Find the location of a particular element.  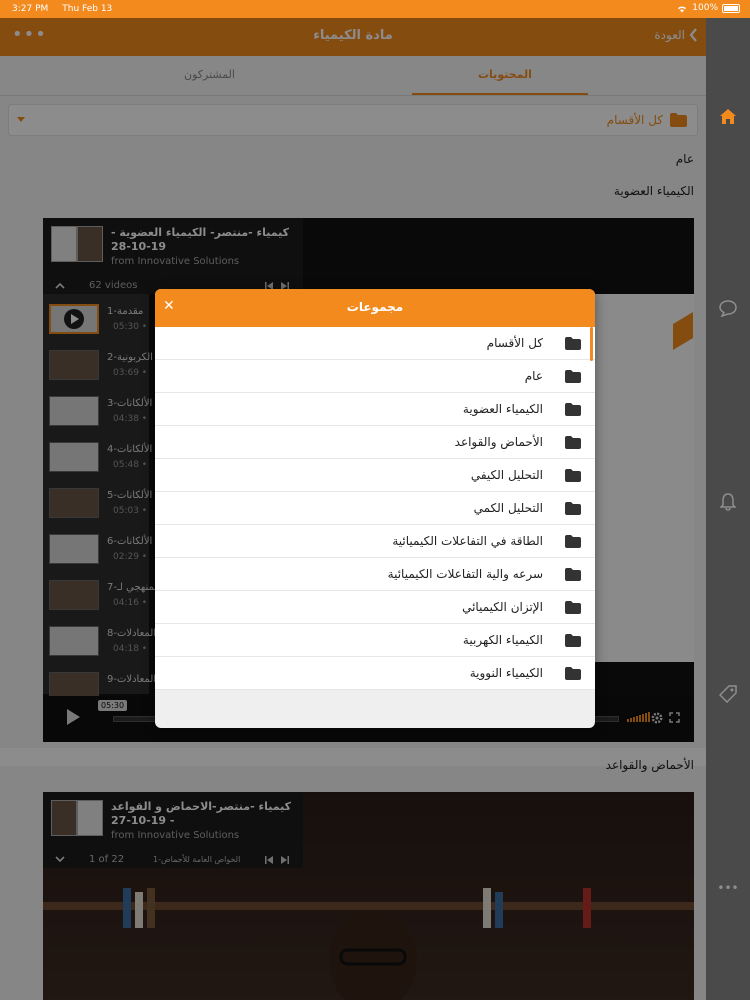

group-item: التحليل الكمي is located at coordinates (375, 508).